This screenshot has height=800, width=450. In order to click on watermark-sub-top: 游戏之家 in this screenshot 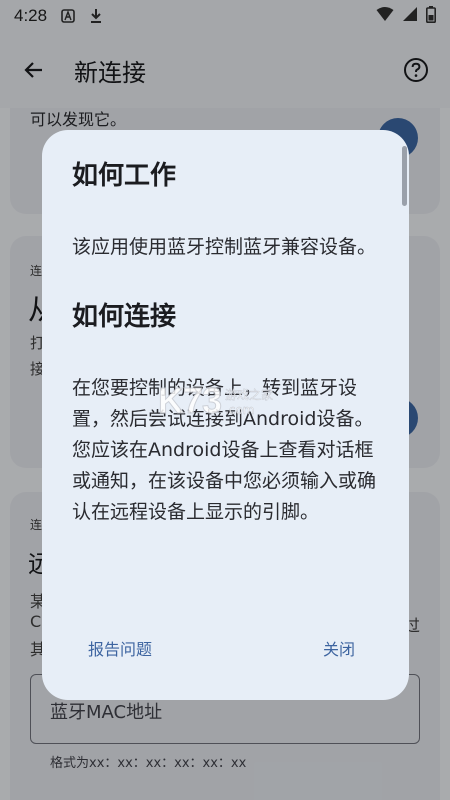, I will do `click(249, 394)`.